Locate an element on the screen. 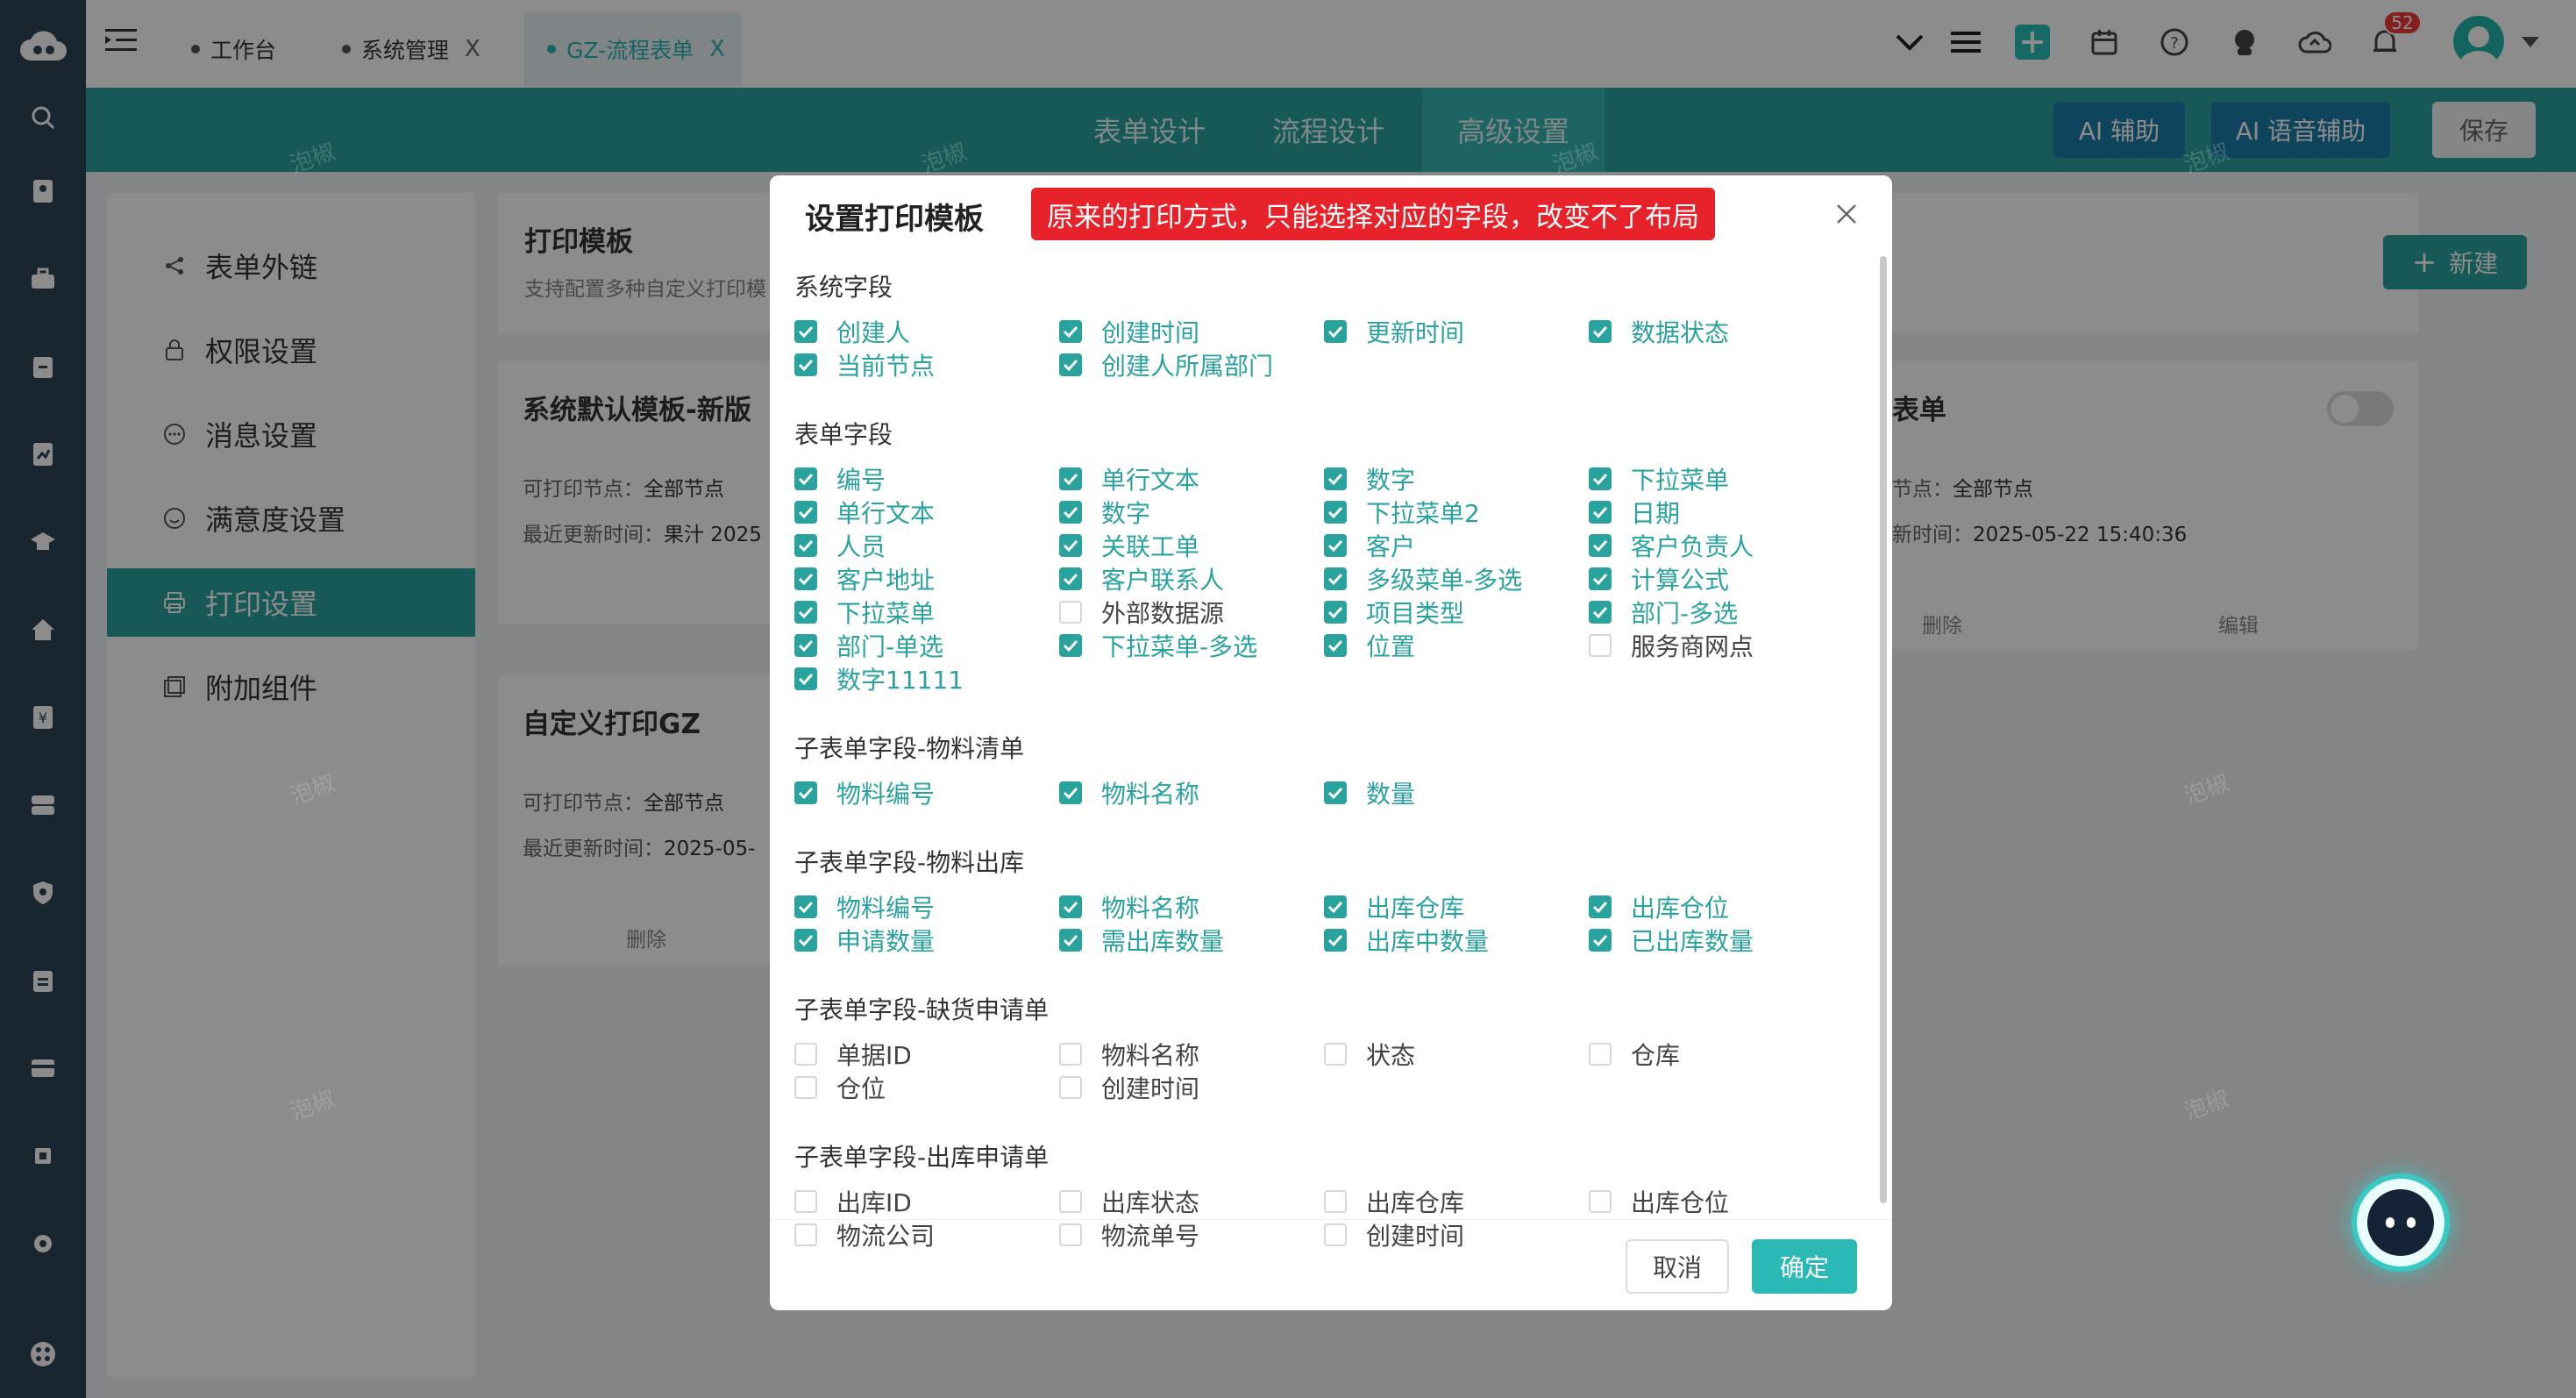  field-label: 数字11111 is located at coordinates (900, 680).